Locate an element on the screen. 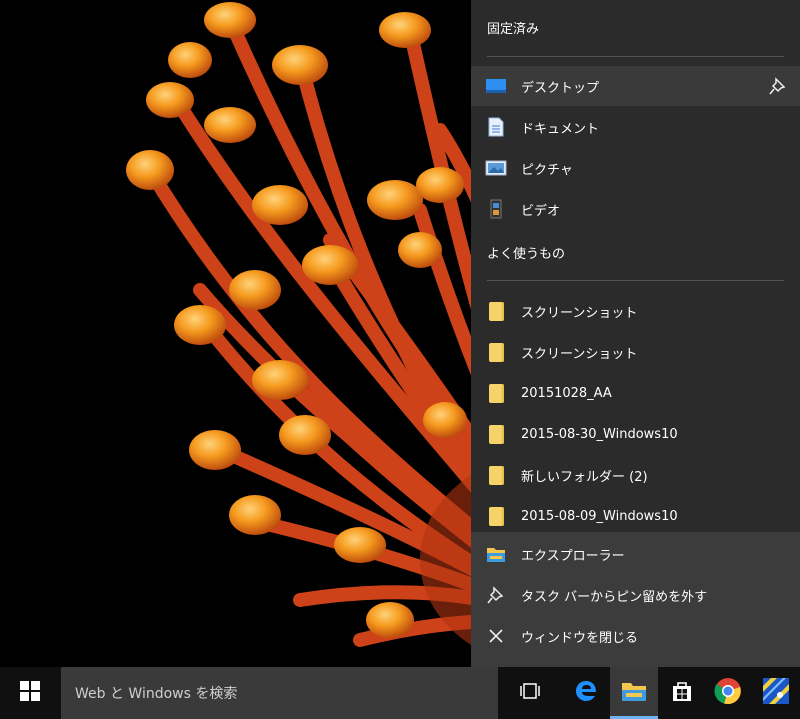 The width and height of the screenshot is (800, 719). chrome-icon is located at coordinates (728, 693).